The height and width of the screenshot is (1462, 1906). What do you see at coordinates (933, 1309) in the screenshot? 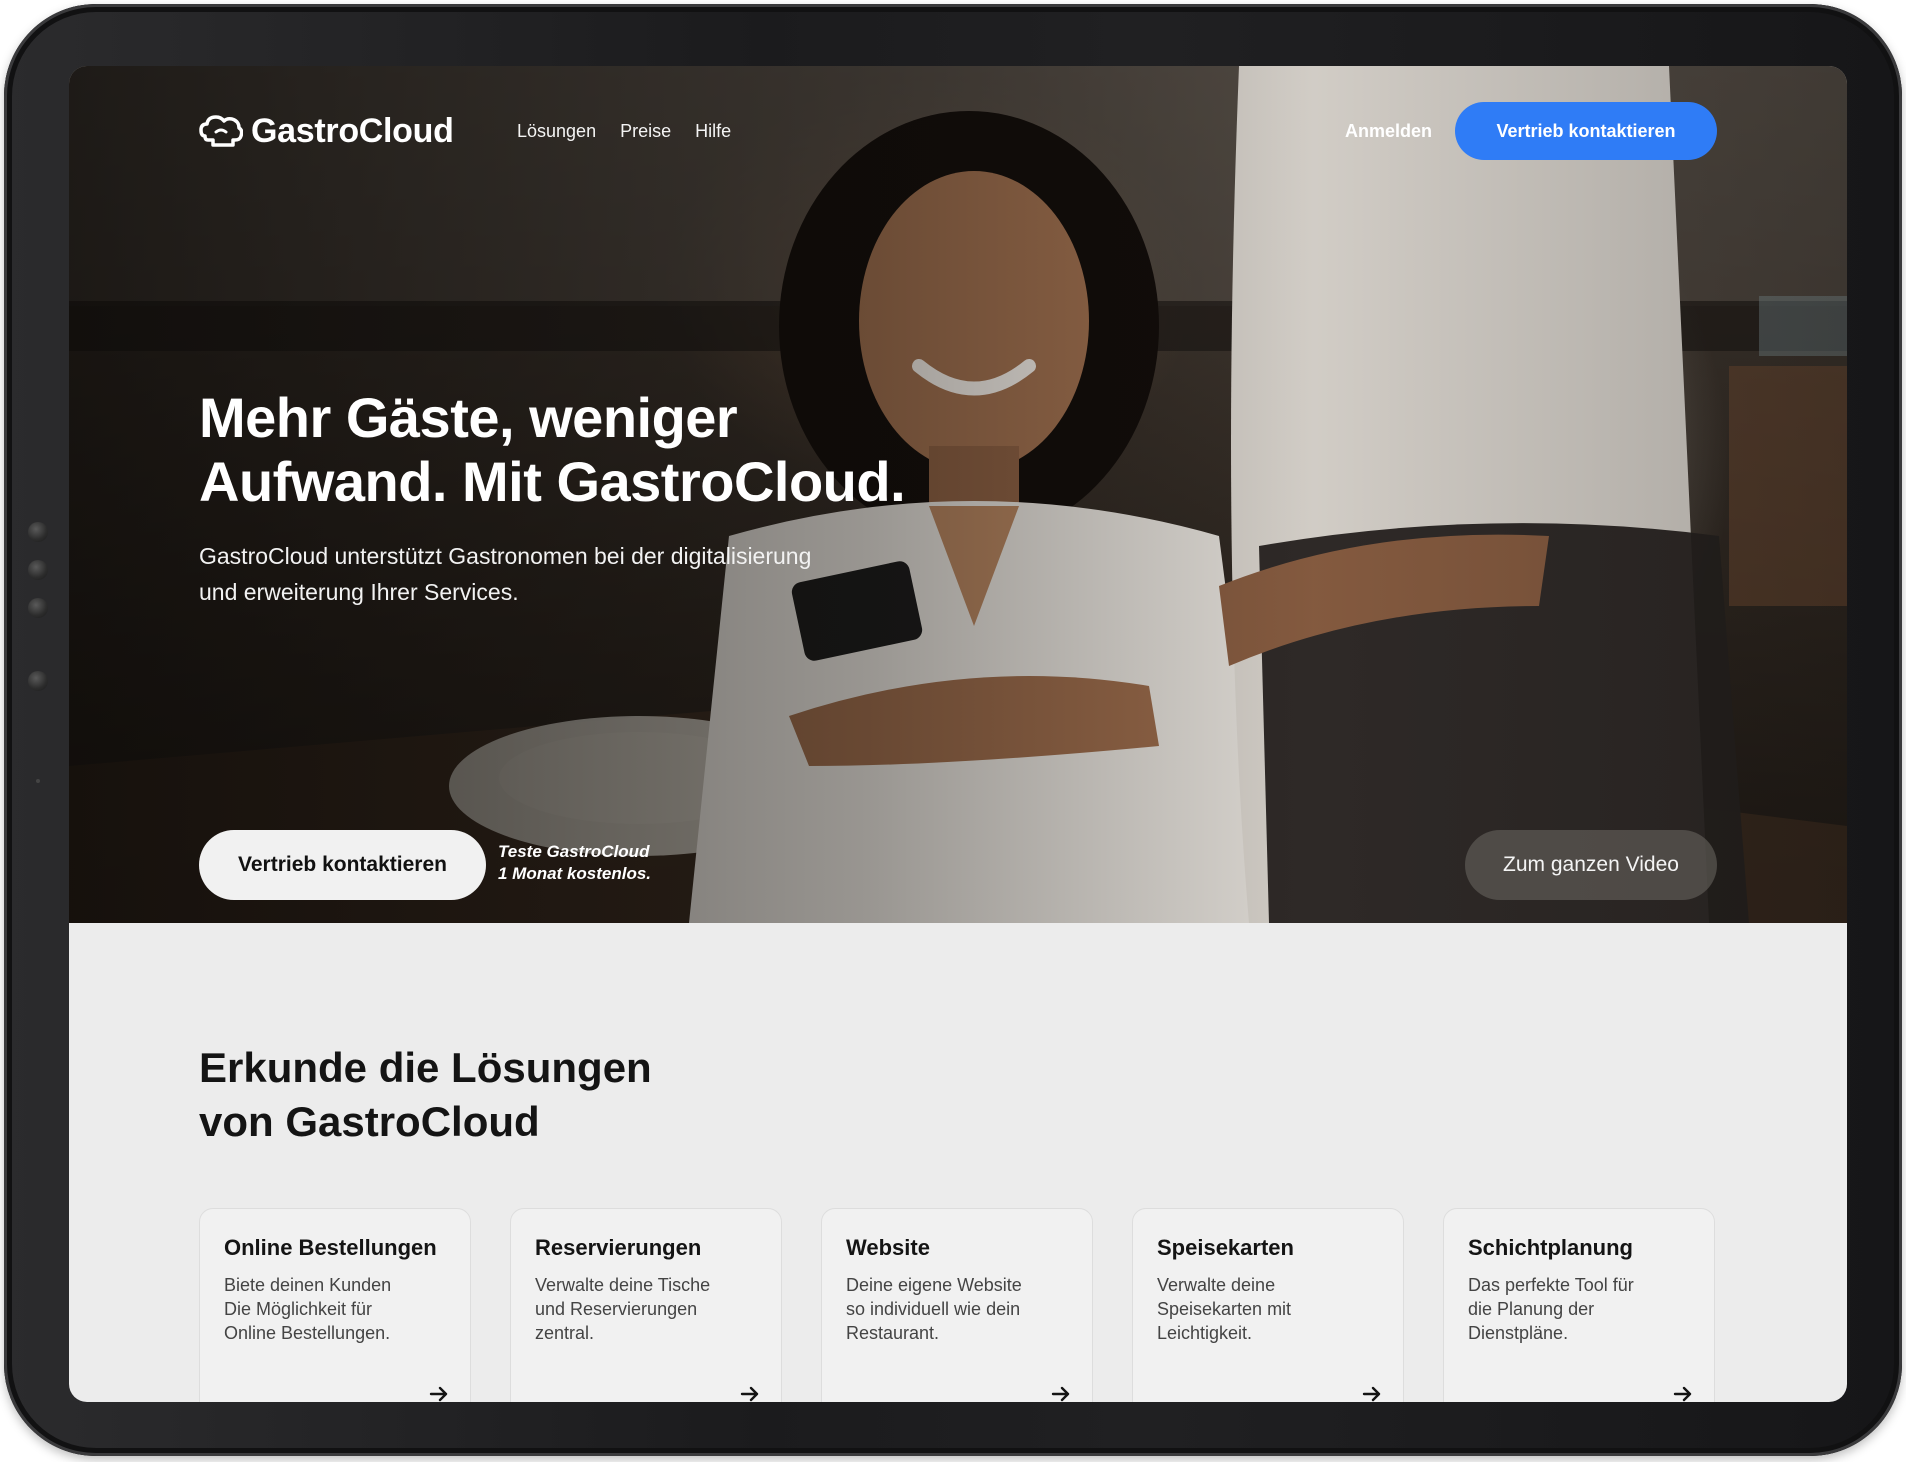
I see `card-text-line: so individuell wie dein` at bounding box center [933, 1309].